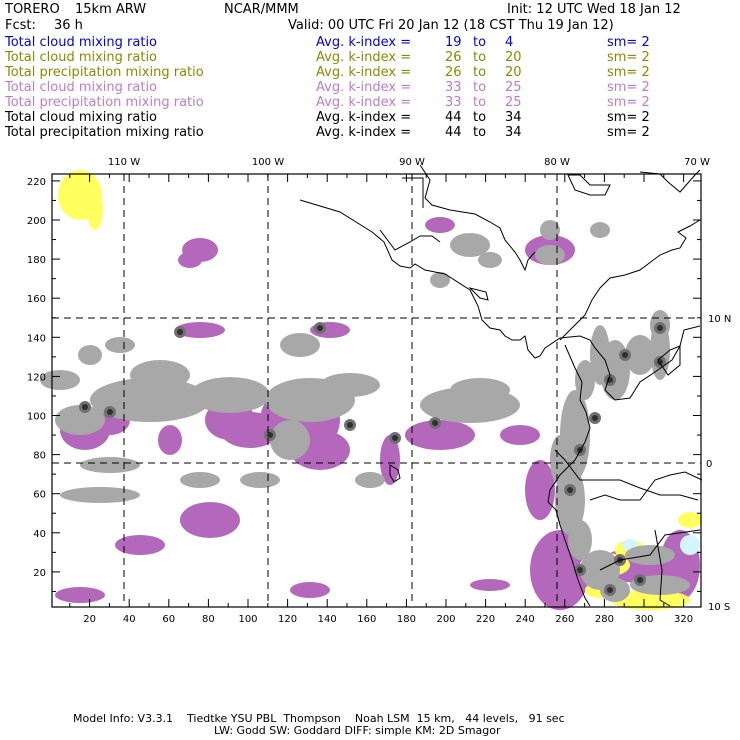 This screenshot has width=740, height=740. What do you see at coordinates (485, 619) in the screenshot?
I see `x-tick-label: 220` at bounding box center [485, 619].